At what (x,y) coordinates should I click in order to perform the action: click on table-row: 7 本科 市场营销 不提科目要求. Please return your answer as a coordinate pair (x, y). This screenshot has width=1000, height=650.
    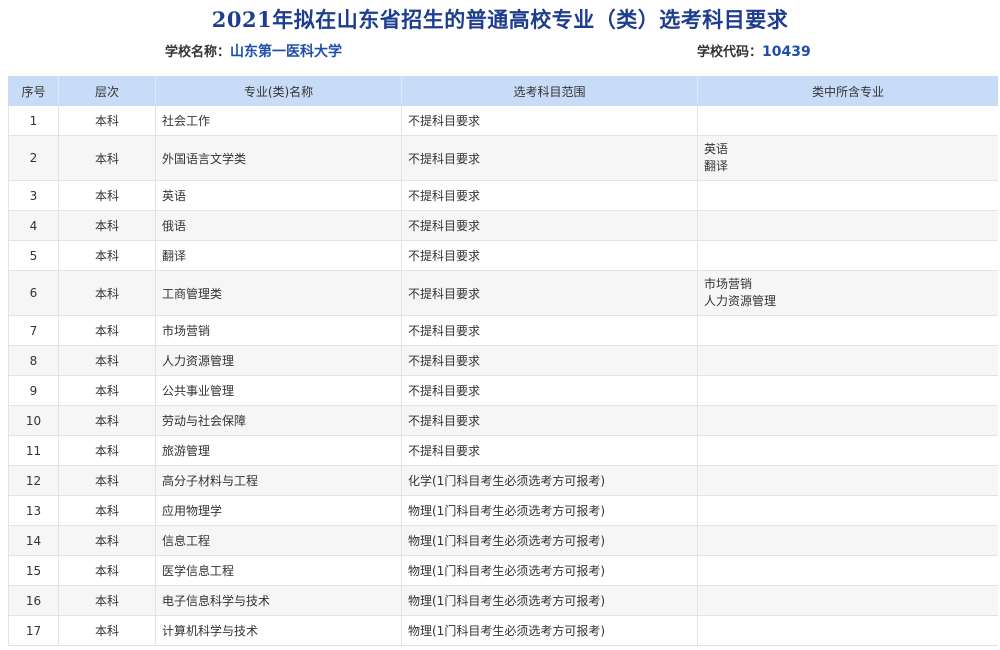
    Looking at the image, I should click on (503, 330).